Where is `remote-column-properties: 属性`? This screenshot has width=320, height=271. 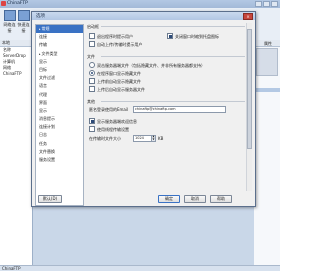 remote-column-properties: 属性 is located at coordinates (268, 44).